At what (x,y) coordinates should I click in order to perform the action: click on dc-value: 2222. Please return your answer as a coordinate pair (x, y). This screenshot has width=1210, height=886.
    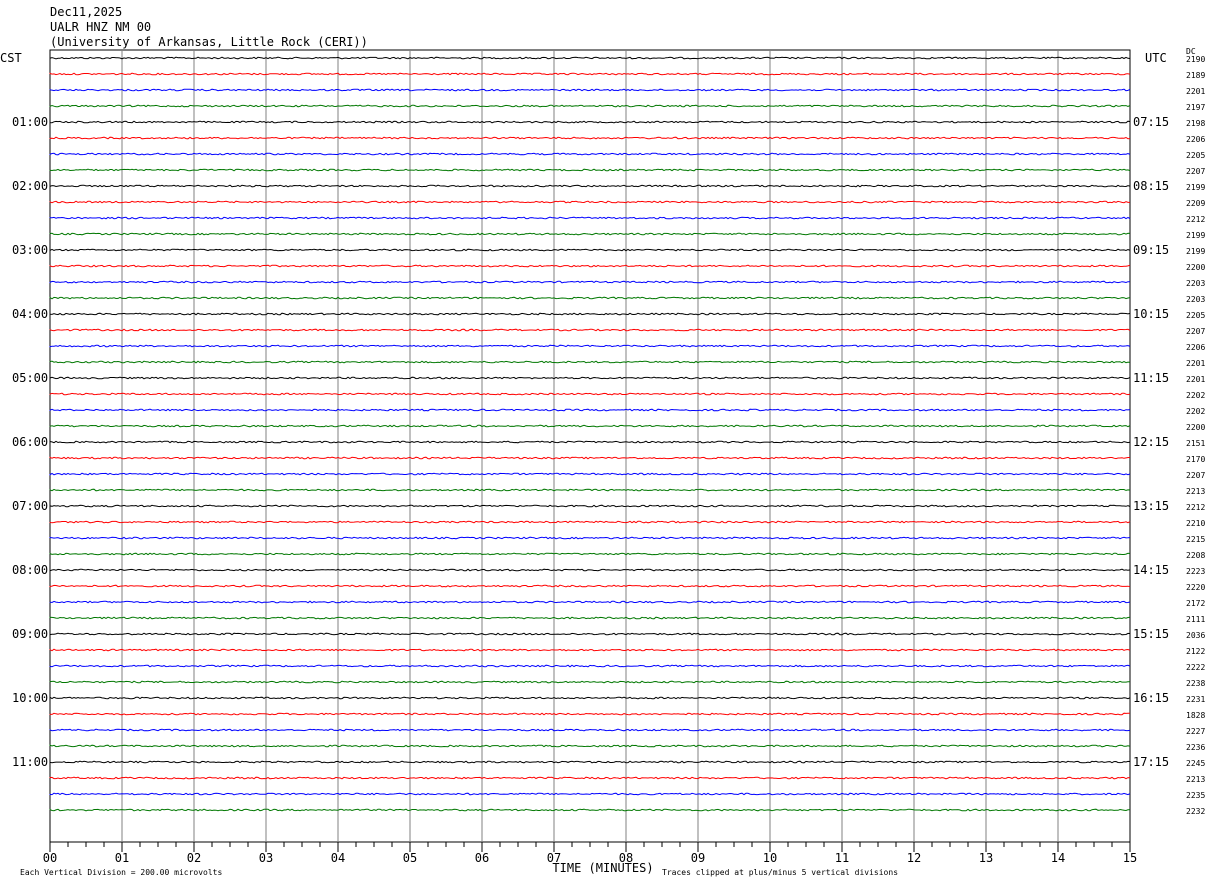
    Looking at the image, I should click on (1195, 667).